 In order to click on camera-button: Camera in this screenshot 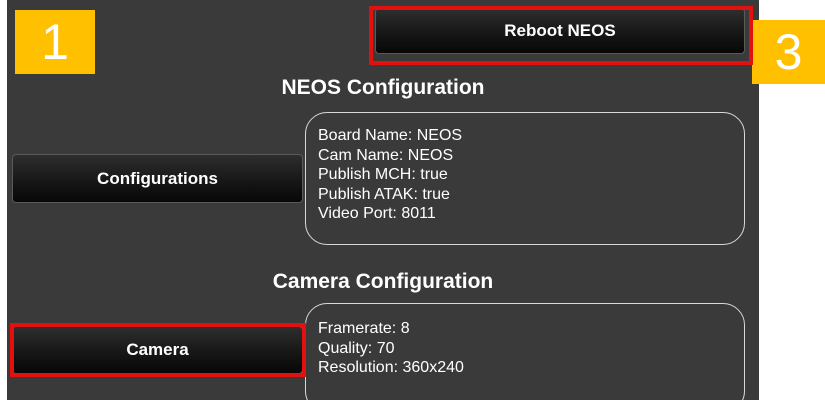, I will do `click(157, 350)`.